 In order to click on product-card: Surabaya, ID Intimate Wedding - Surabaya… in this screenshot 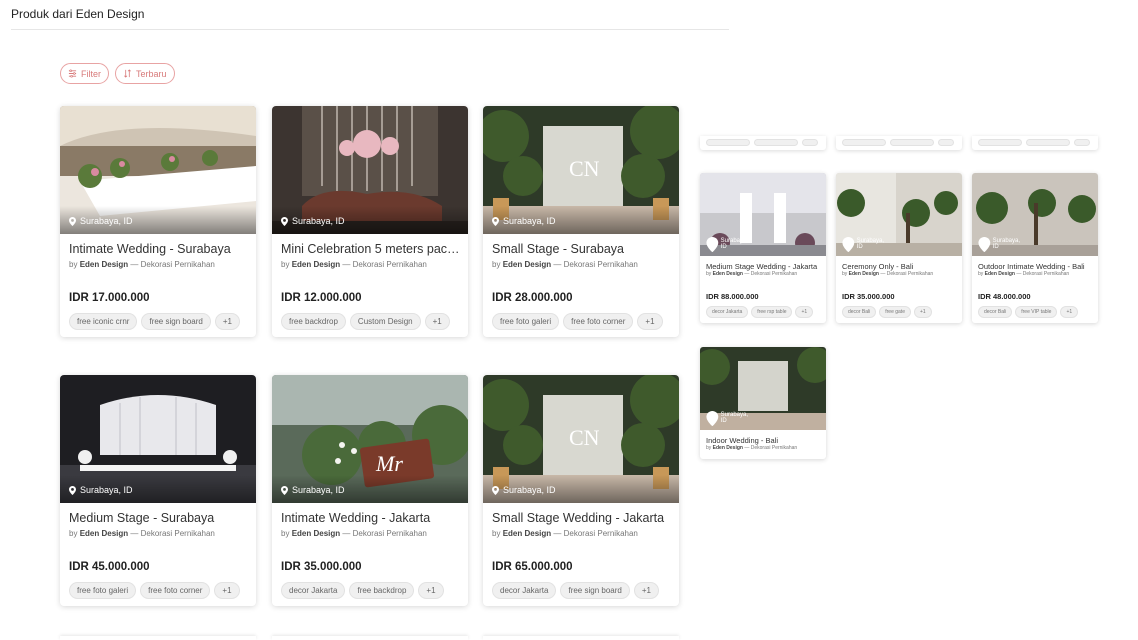, I will do `click(158, 221)`.